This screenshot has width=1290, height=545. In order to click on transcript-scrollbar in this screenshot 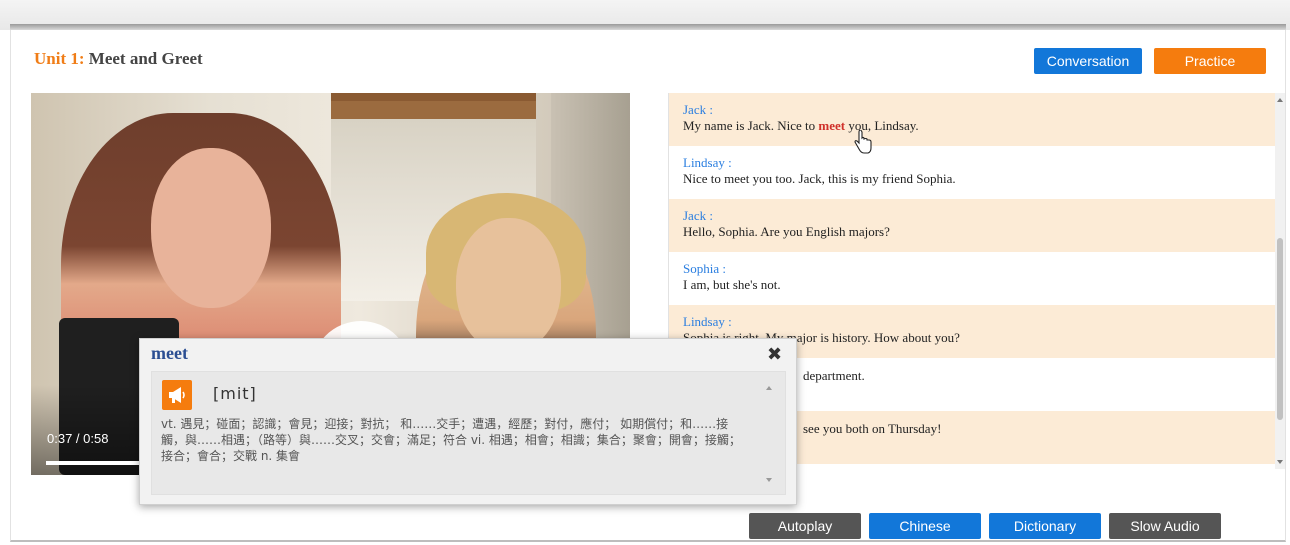, I will do `click(1280, 281)`.